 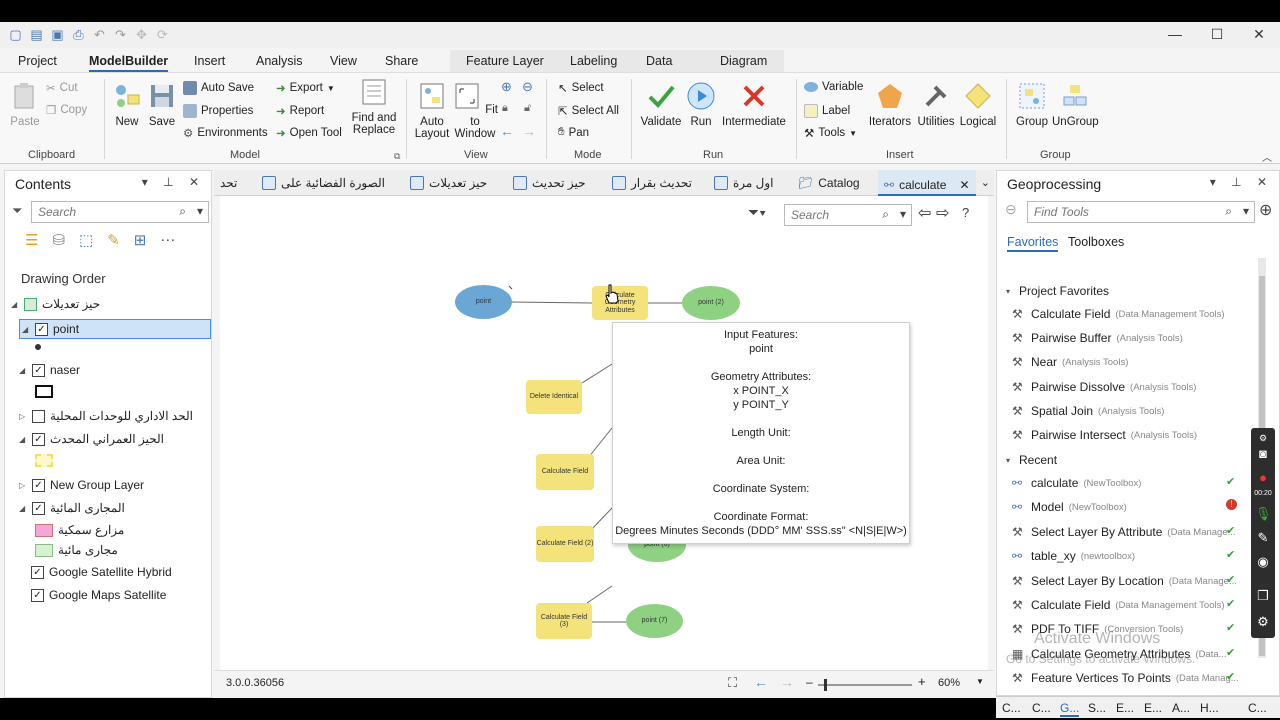 I want to click on fav-pairwise-dissolve: ⚒ Pairwise Dissolve (Analysis Tools), so click(x=1104, y=387).